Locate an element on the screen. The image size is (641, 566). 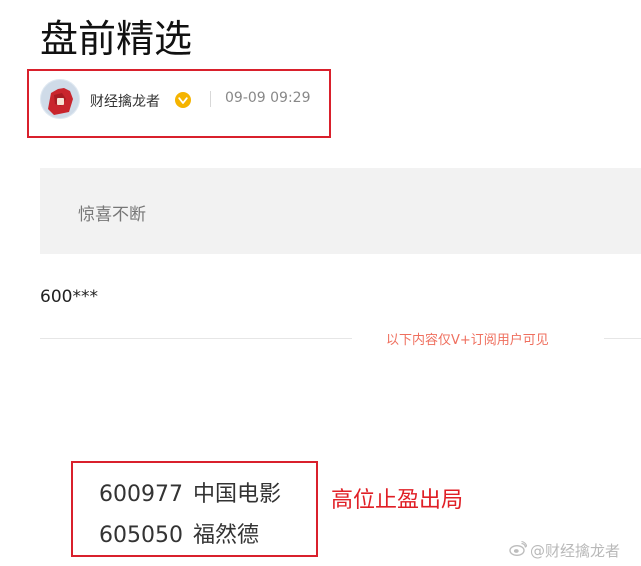
meta-divider is located at coordinates (210, 99).